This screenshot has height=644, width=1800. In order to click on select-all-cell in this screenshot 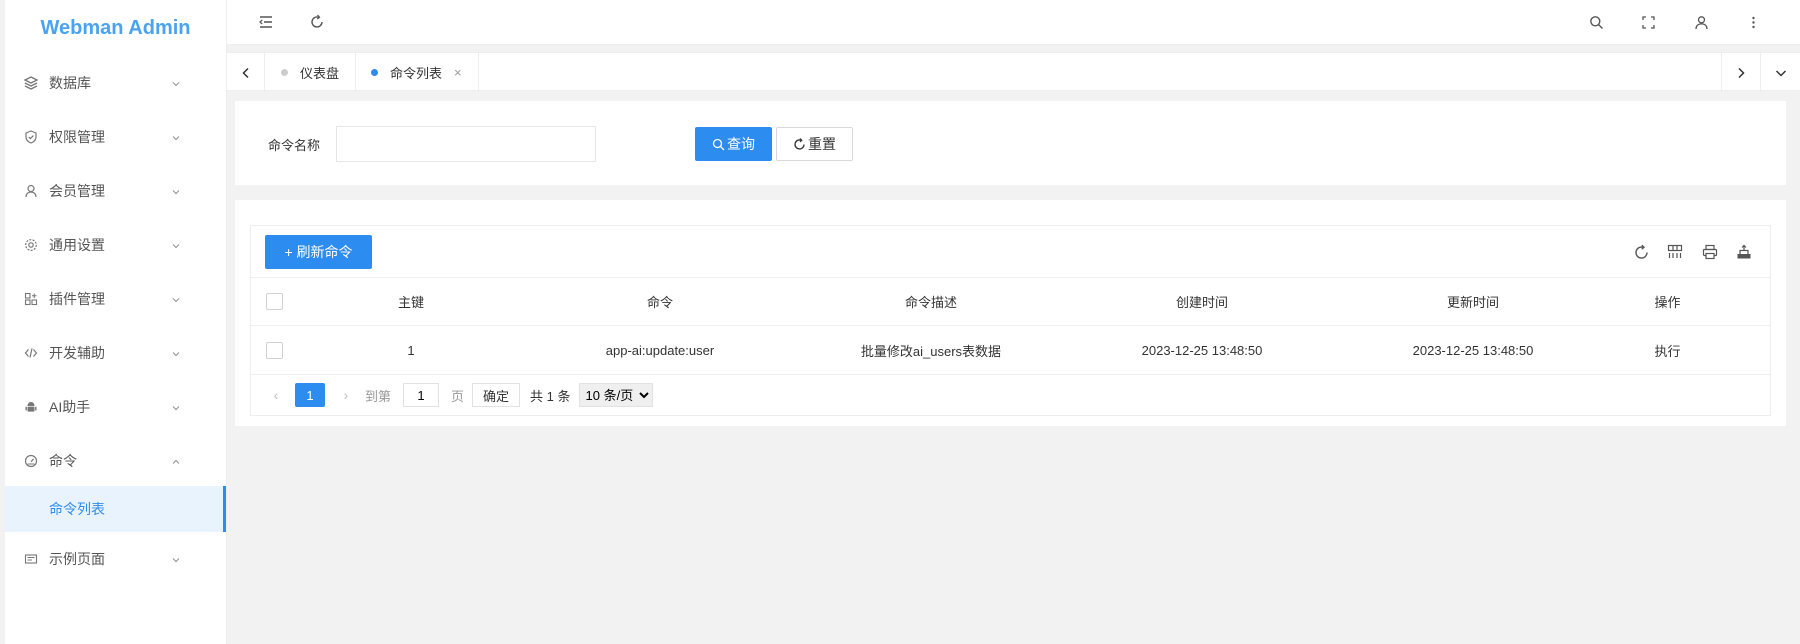, I will do `click(274, 301)`.